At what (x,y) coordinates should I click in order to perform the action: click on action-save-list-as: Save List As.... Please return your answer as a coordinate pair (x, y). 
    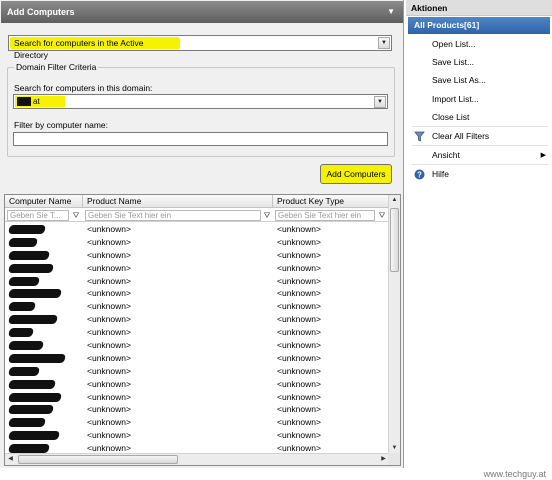
    Looking at the image, I should click on (479, 80).